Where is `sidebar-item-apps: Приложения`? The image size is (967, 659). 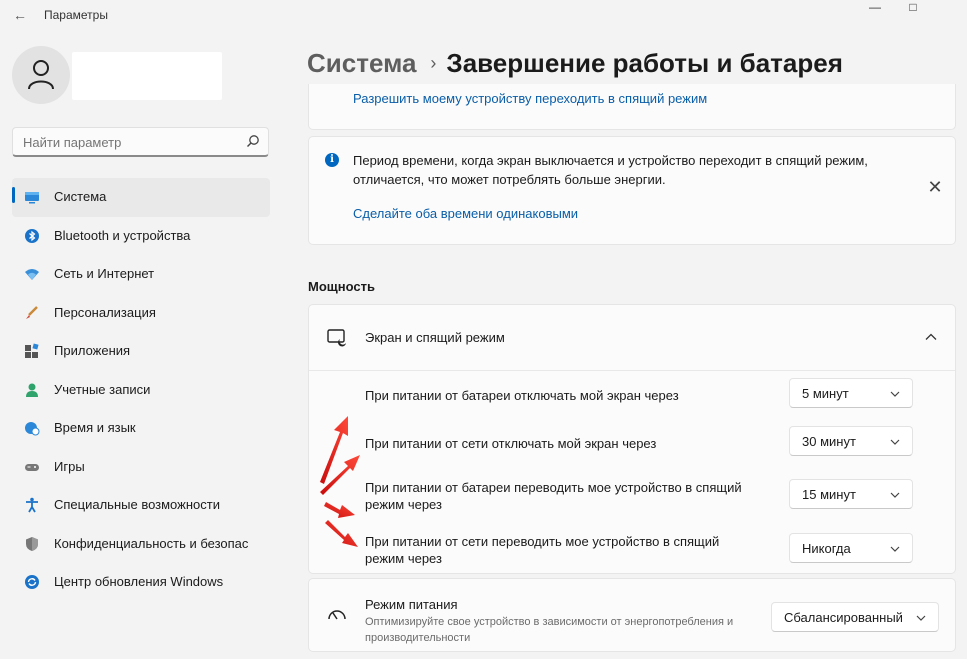 sidebar-item-apps: Приложения is located at coordinates (141, 351).